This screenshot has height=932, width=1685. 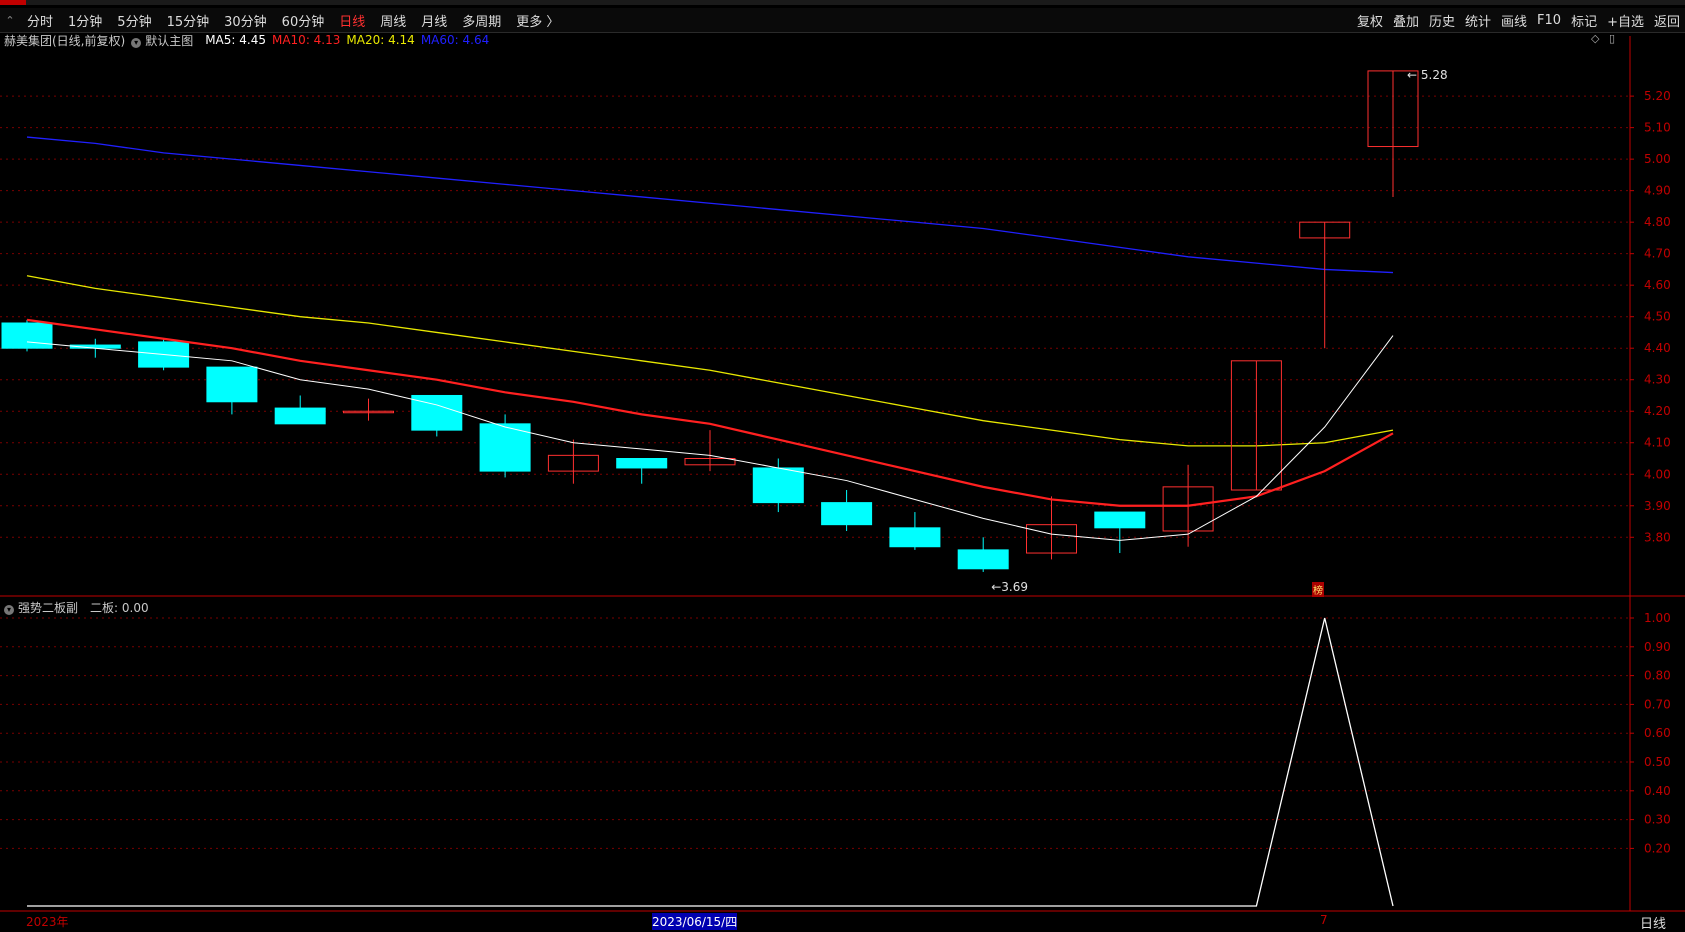 I want to click on price-tick-label: 5.10, so click(x=1657, y=128).